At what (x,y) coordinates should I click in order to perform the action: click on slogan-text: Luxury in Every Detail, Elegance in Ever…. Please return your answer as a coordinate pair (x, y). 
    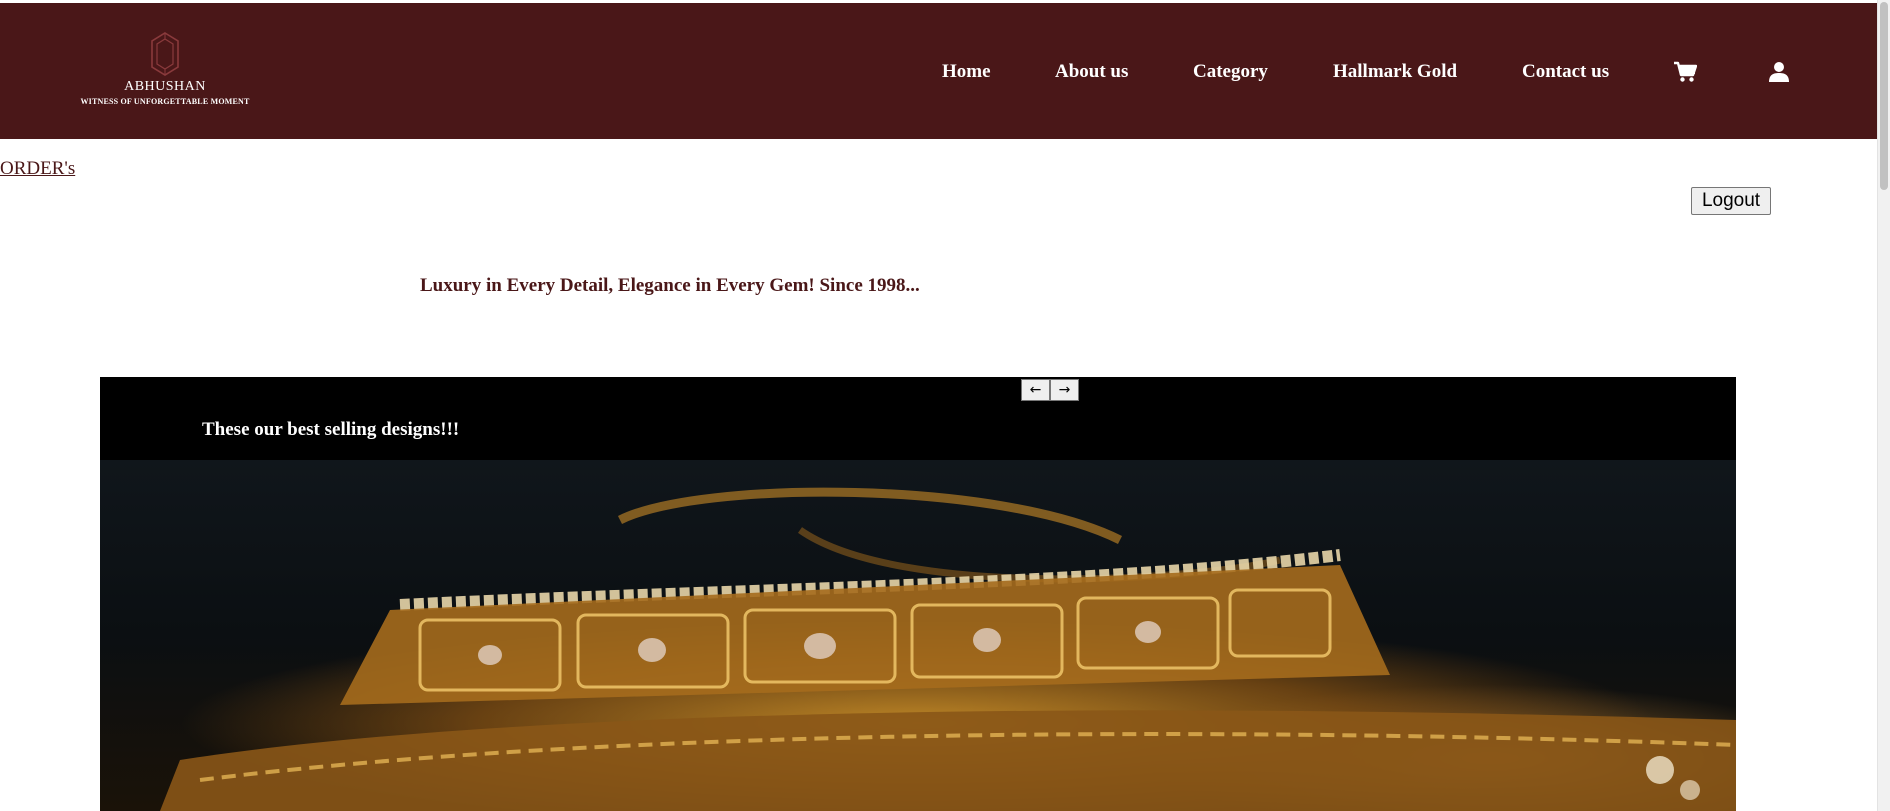
    Looking at the image, I should click on (670, 285).